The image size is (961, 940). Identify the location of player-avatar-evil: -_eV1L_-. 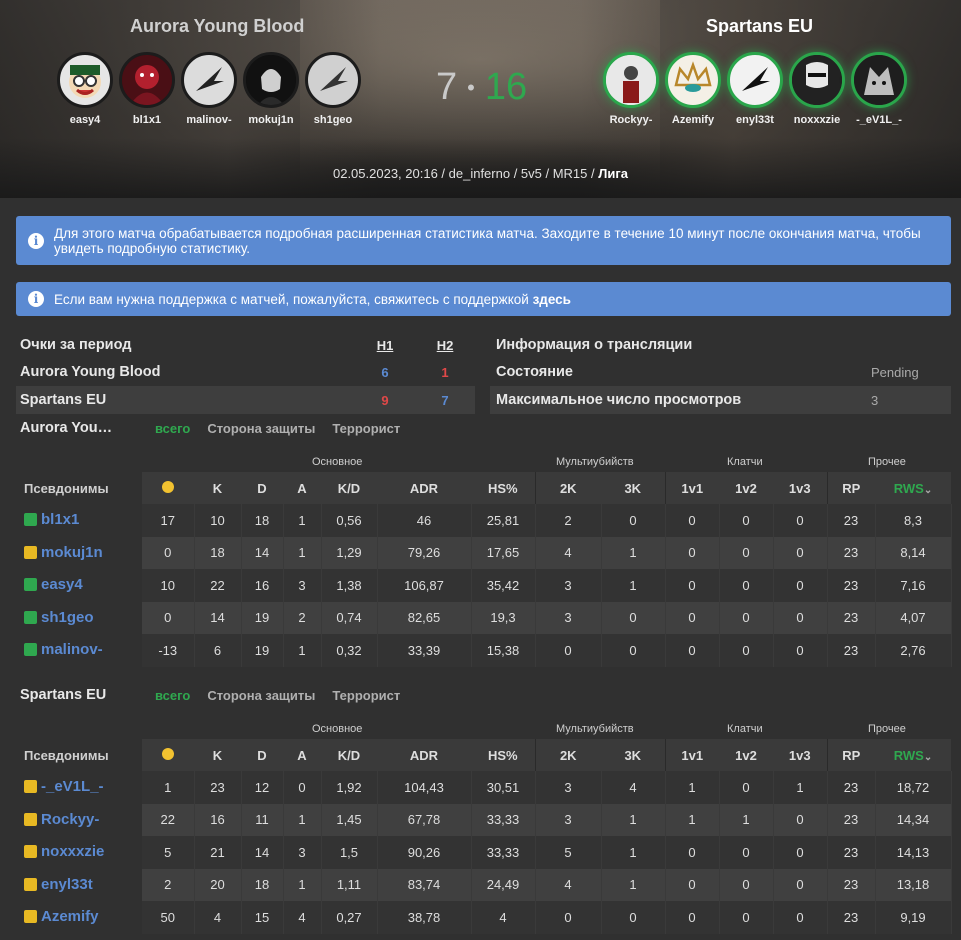
(879, 89).